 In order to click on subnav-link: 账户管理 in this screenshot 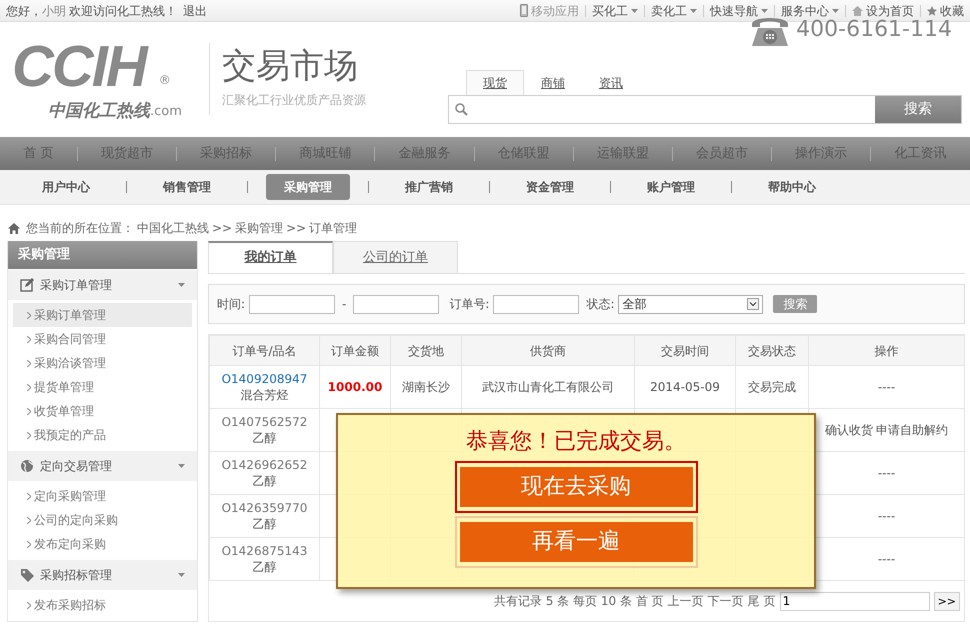, I will do `click(671, 187)`.